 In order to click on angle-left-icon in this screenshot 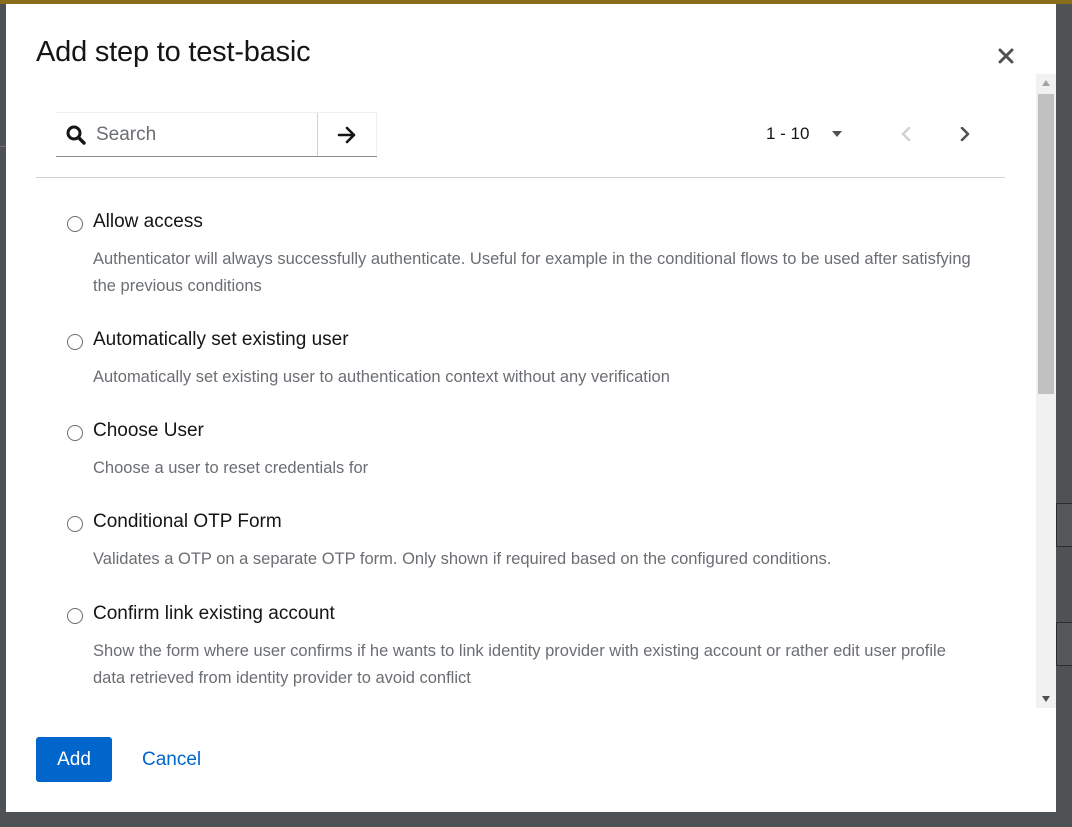, I will do `click(906, 134)`.